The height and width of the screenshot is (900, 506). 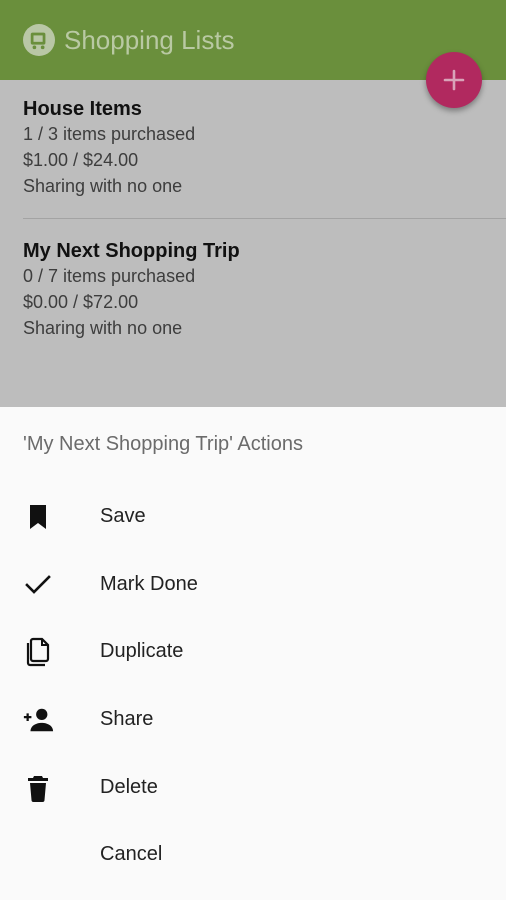 I want to click on delete-action: Delete, so click(x=253, y=788).